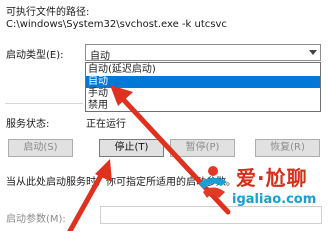 The width and height of the screenshot is (333, 240). Describe the element at coordinates (274, 199) in the screenshot. I see `watermark-url: igaliao.com` at that location.